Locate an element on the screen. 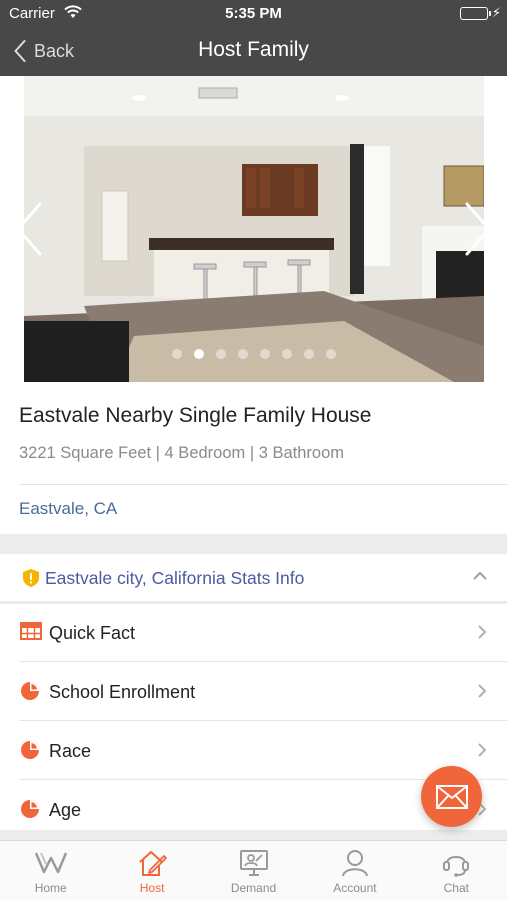 This screenshot has width=507, height=900. stat-row-label: Age is located at coordinates (65, 810).